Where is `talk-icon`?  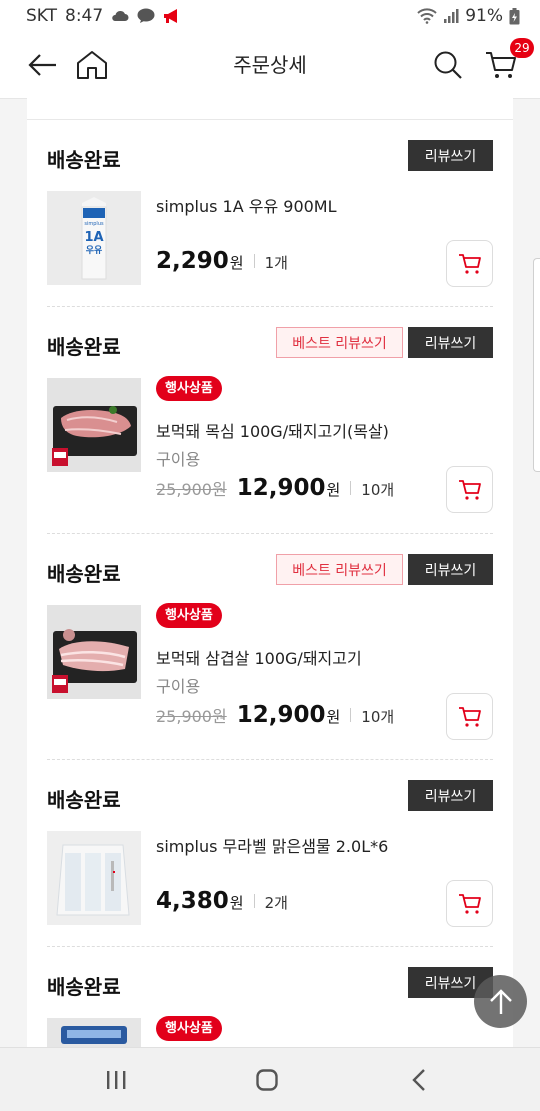 talk-icon is located at coordinates (146, 16).